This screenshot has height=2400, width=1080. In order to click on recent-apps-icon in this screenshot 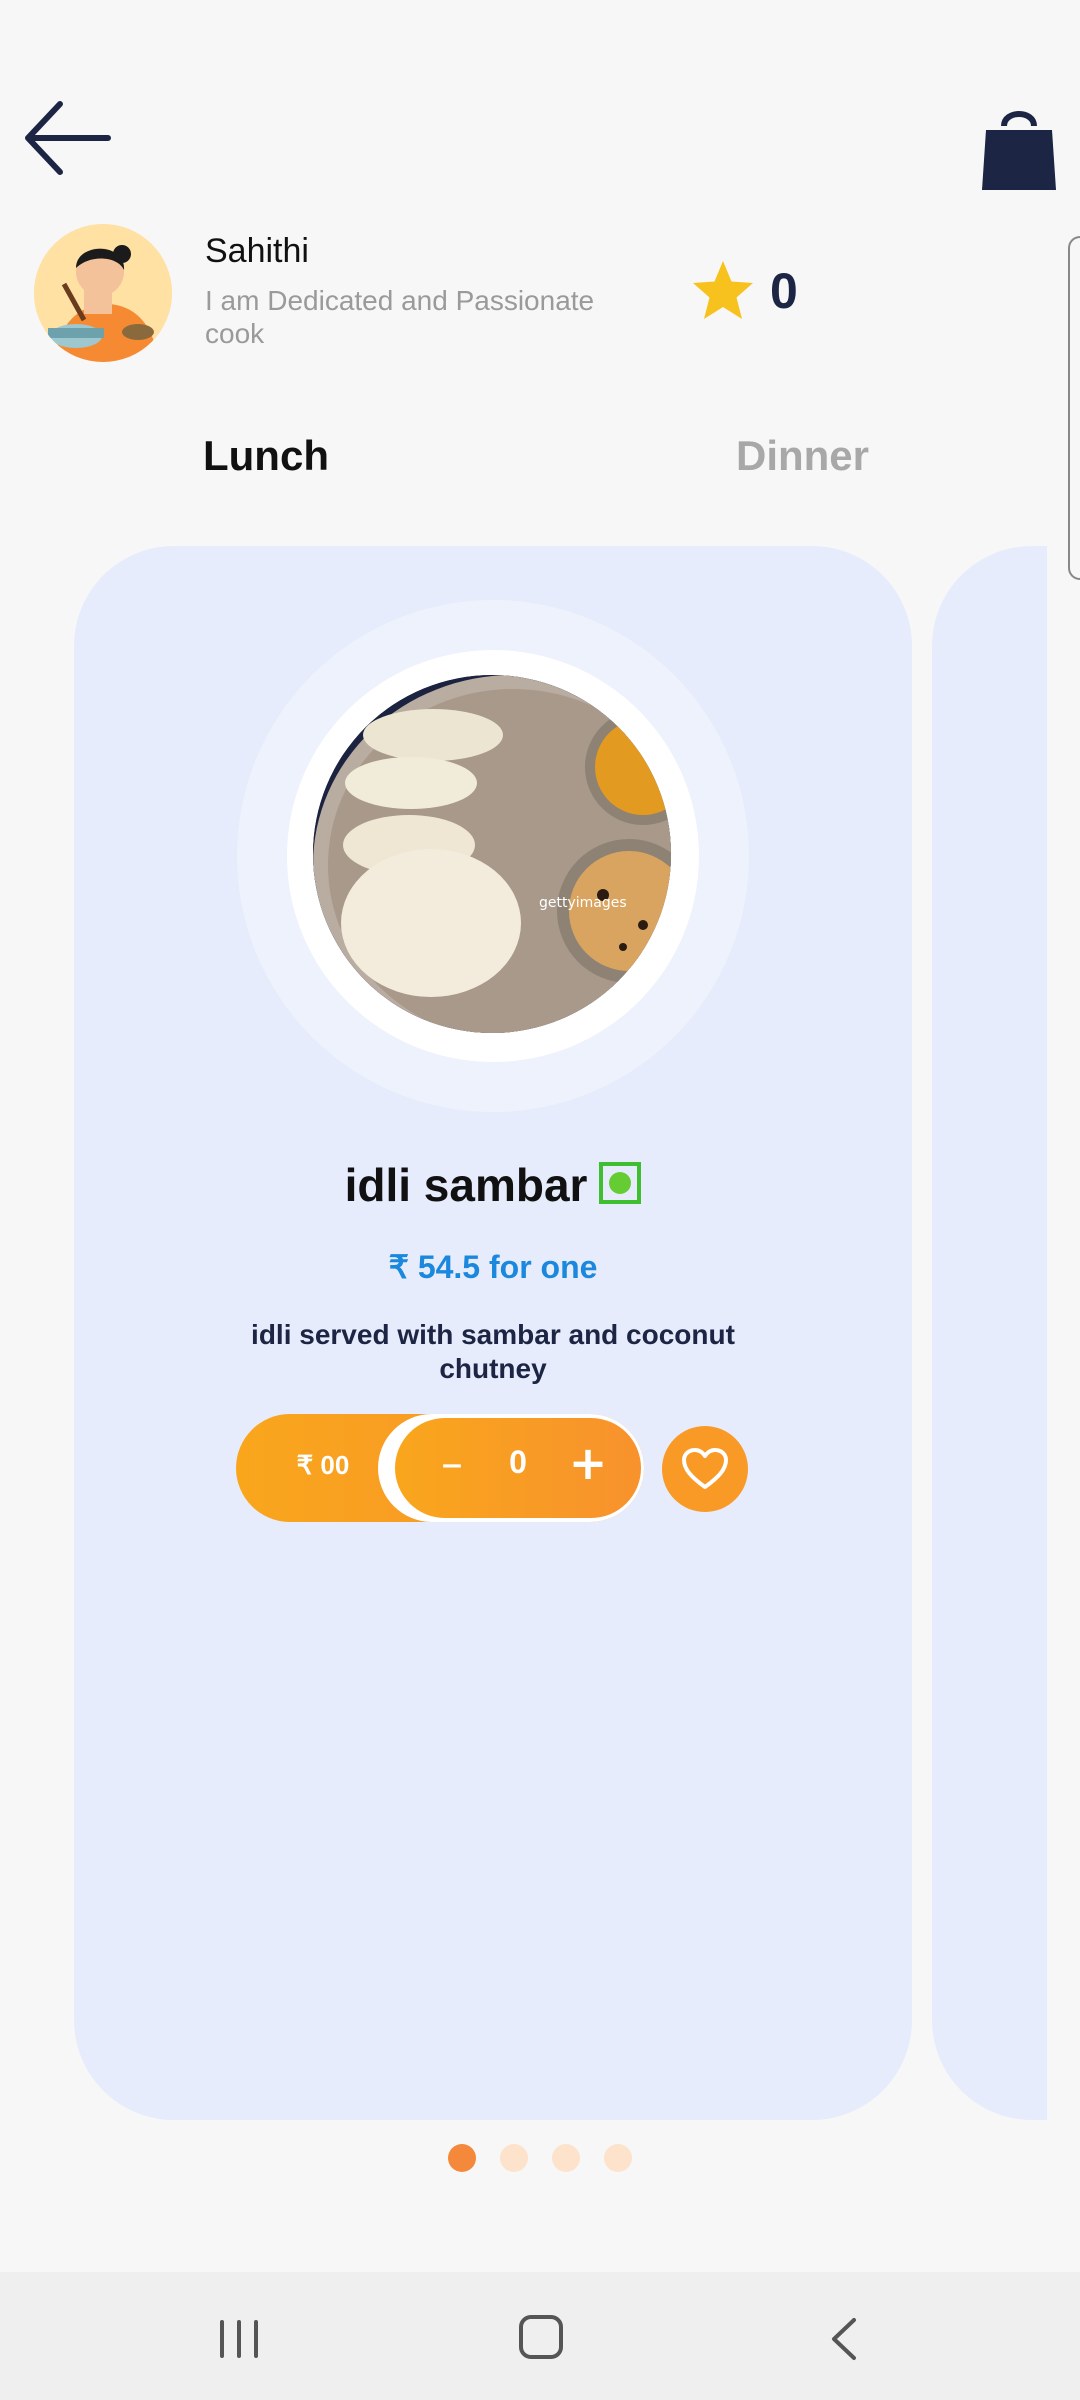, I will do `click(239, 2339)`.